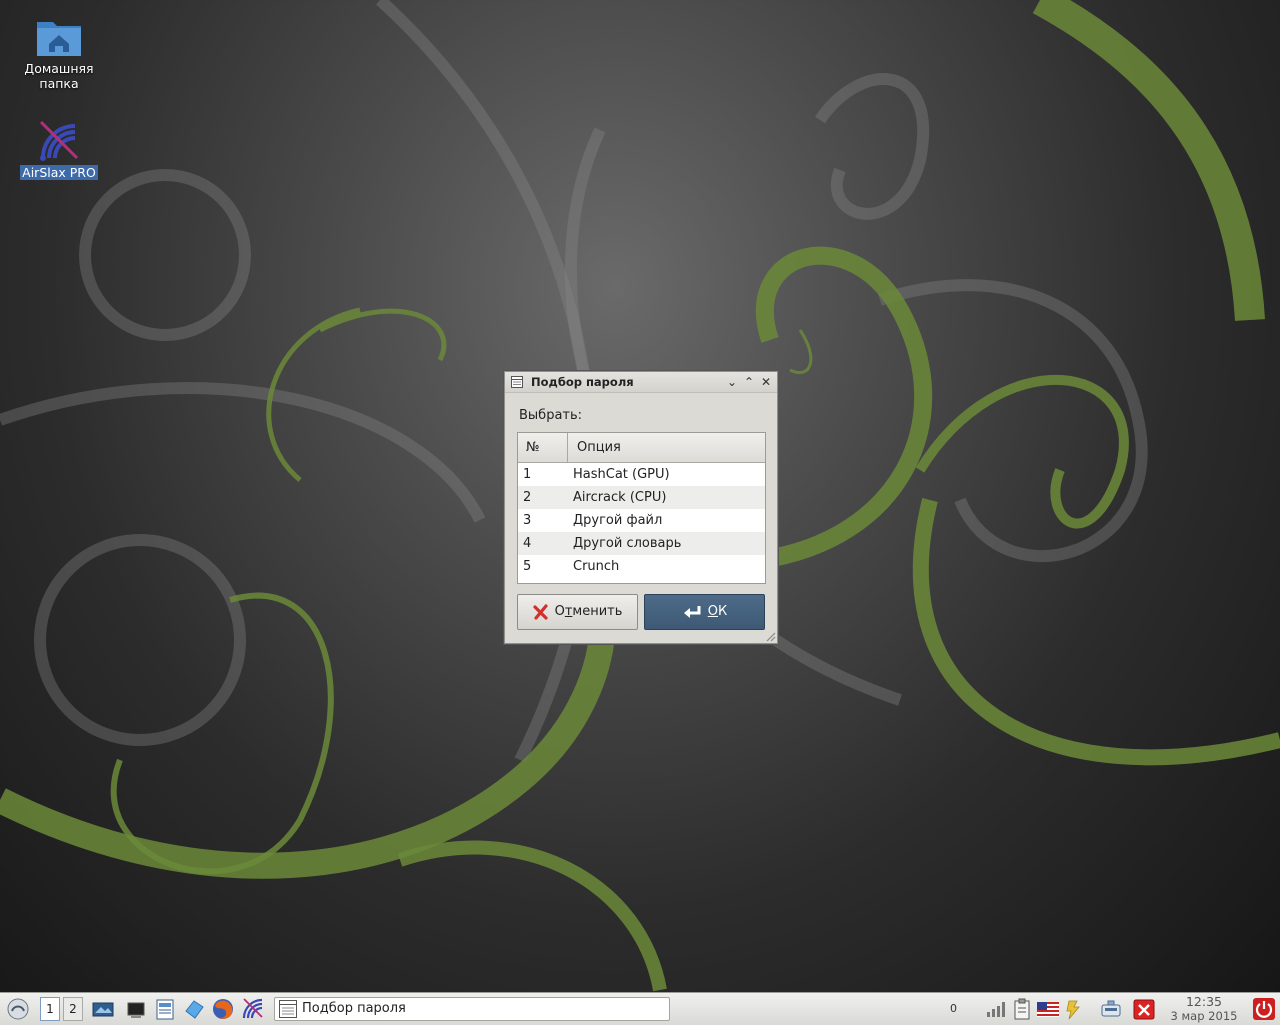  What do you see at coordinates (103, 1009) in the screenshot?
I see `show-desktop-icon` at bounding box center [103, 1009].